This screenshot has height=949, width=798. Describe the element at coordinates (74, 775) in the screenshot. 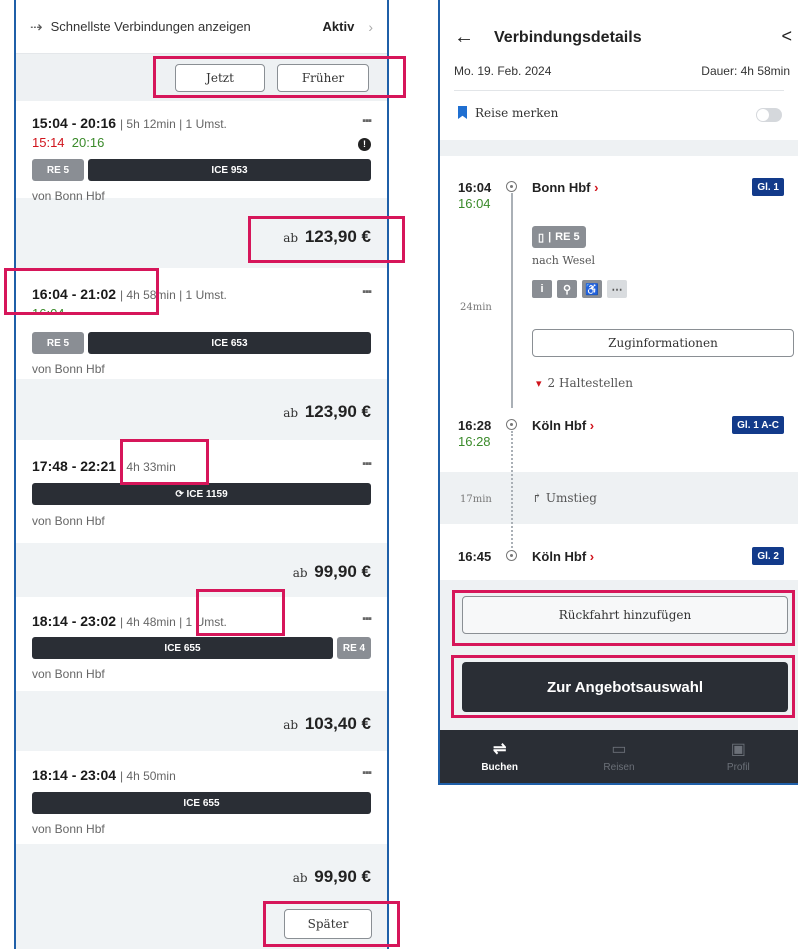

I see `conn-time: 18:14 - 23:04` at that location.